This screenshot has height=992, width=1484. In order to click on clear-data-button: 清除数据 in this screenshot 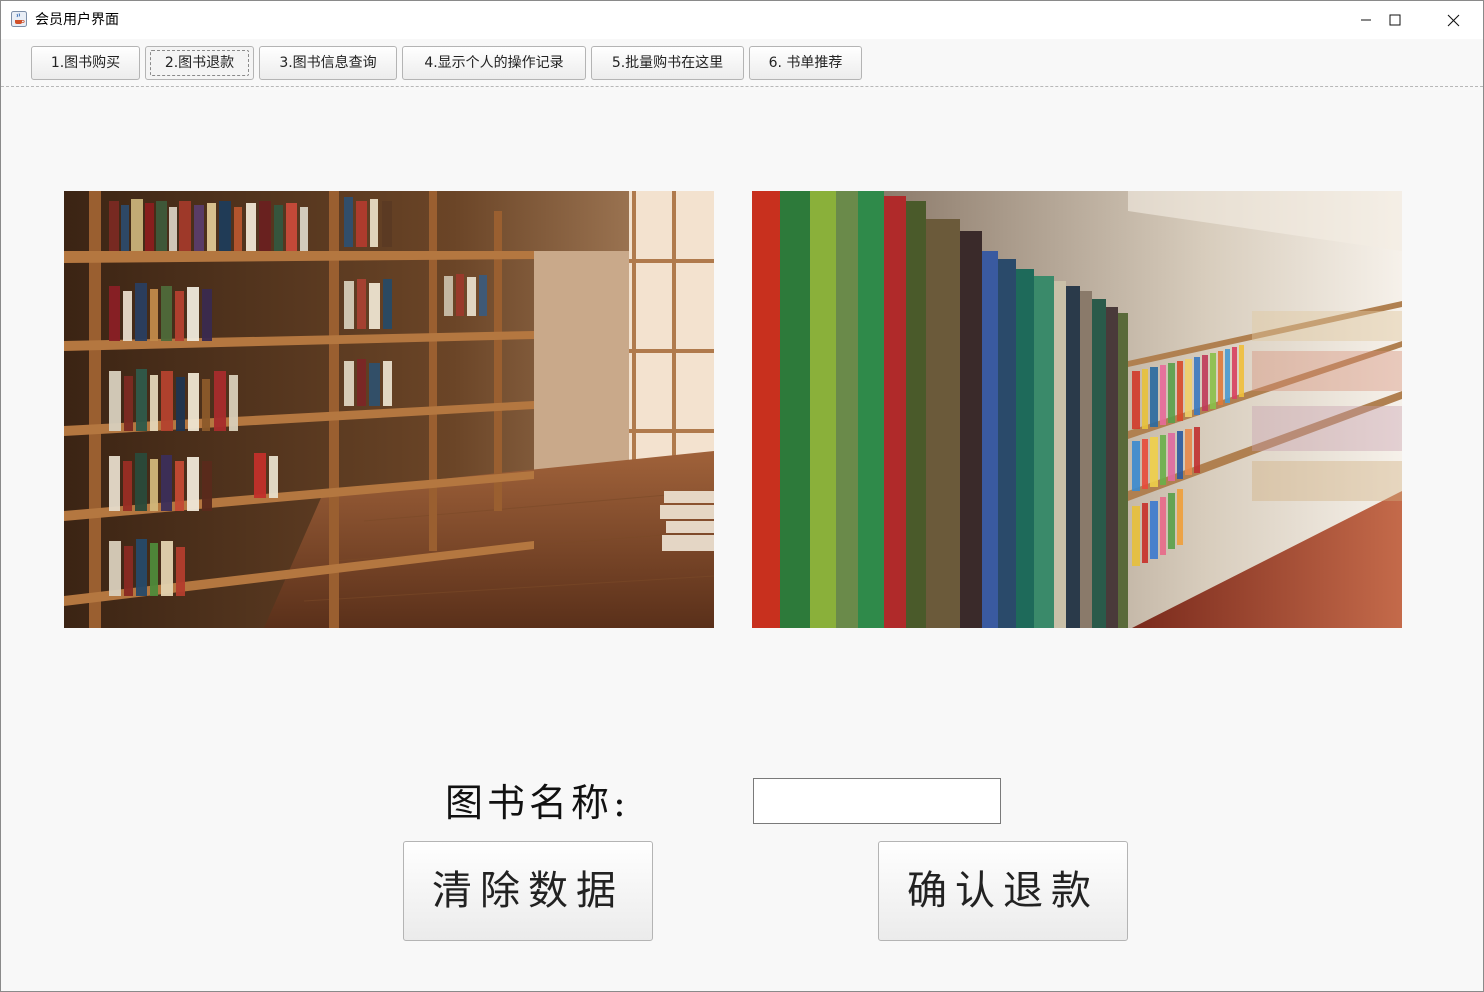, I will do `click(528, 891)`.